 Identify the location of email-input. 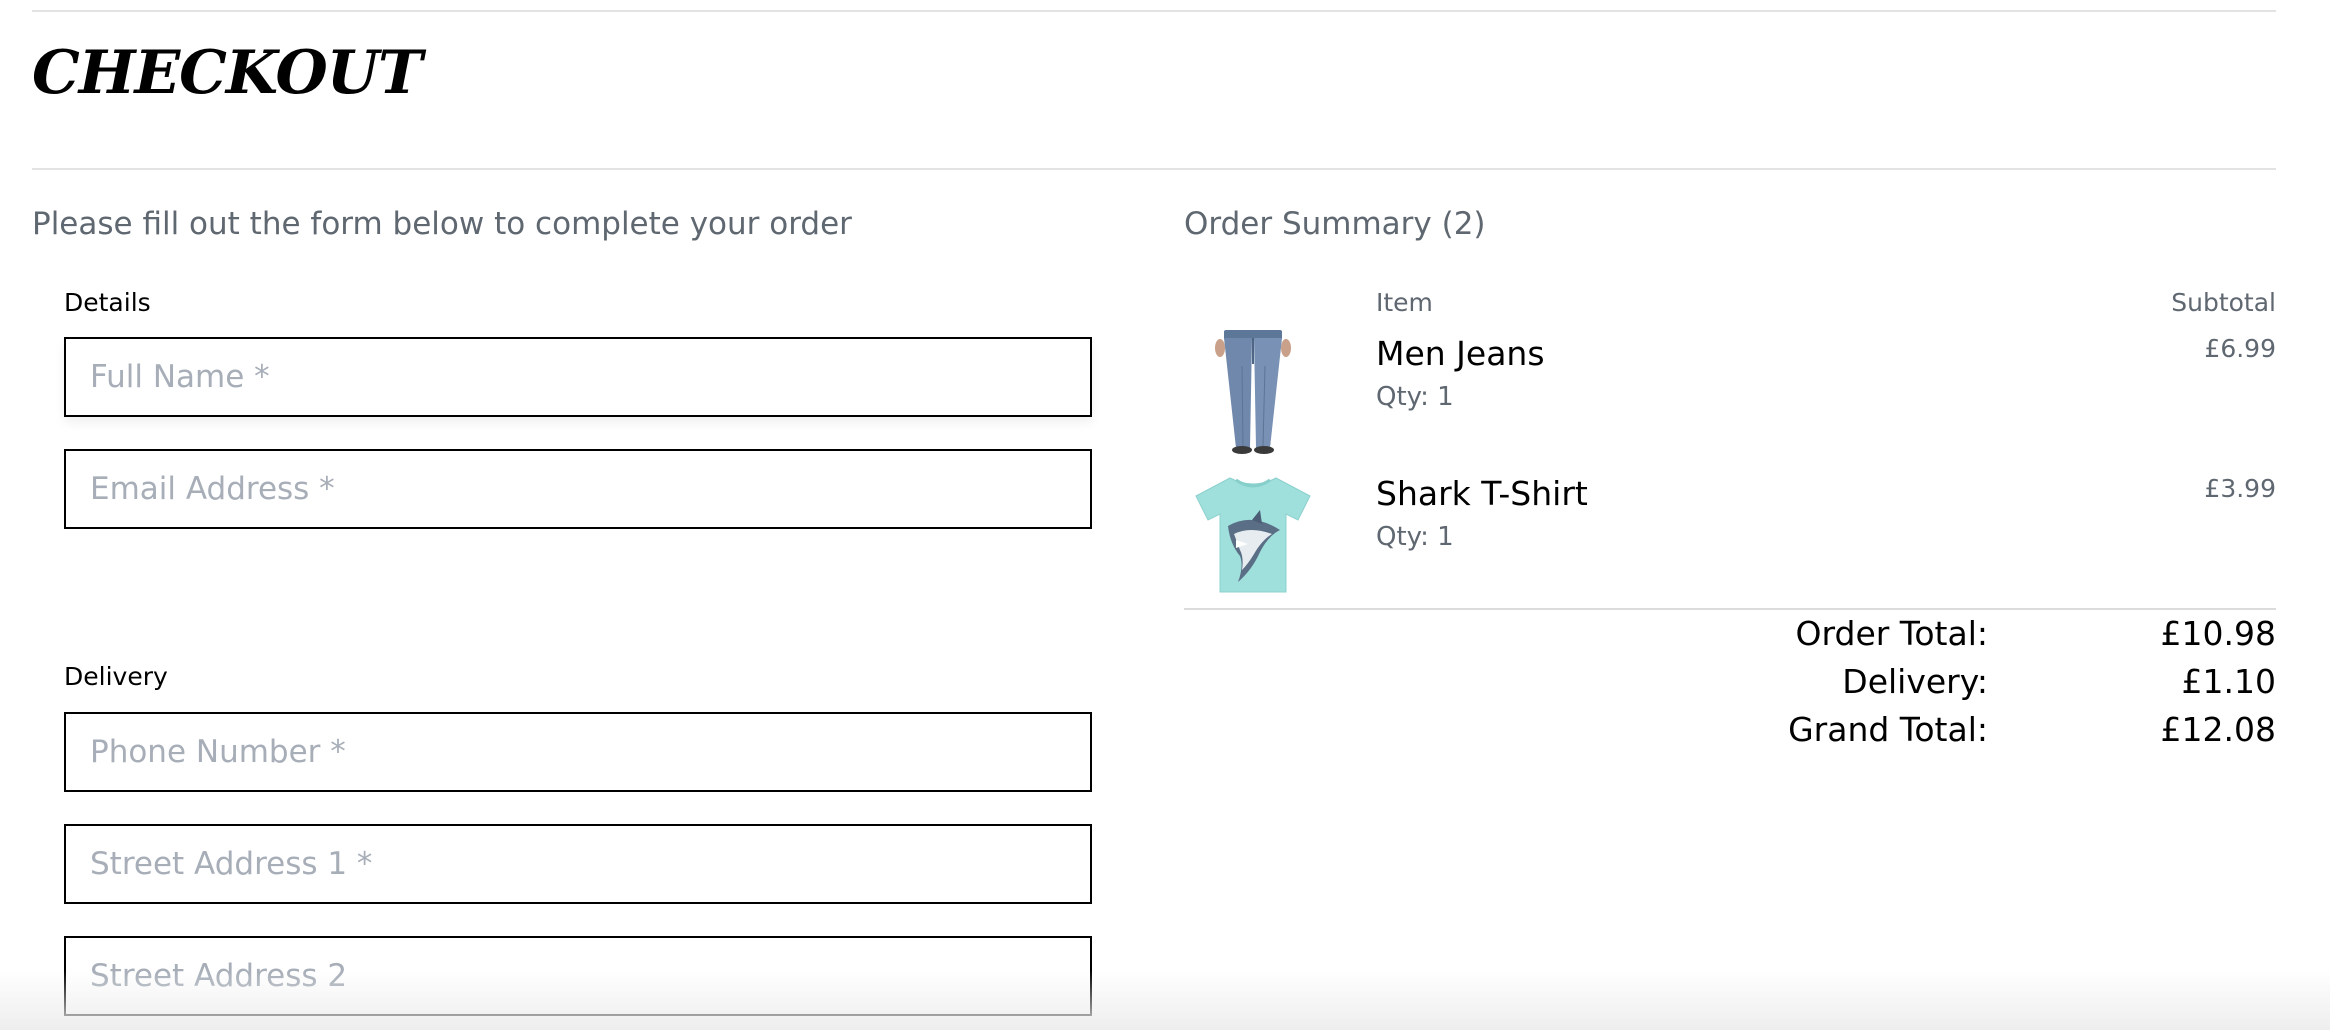
(578, 489).